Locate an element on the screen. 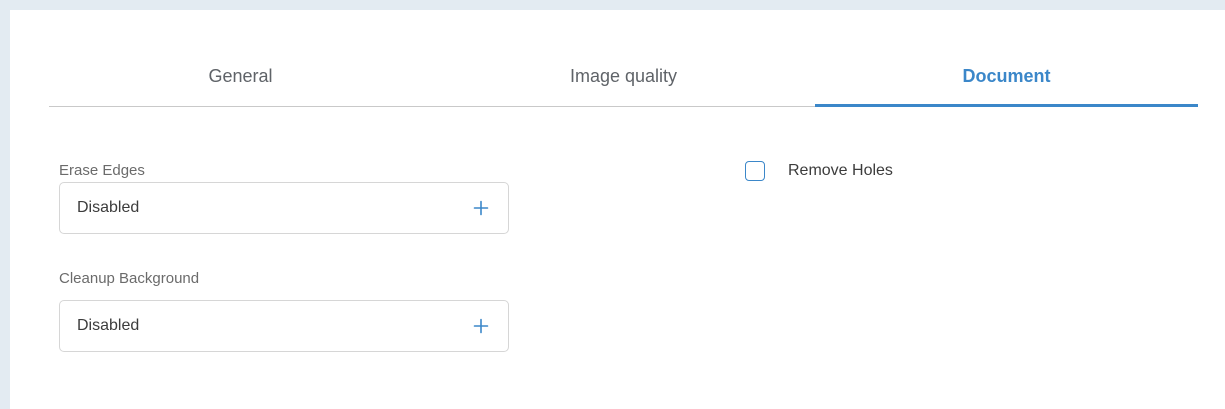 Image resolution: width=1225 pixels, height=409 pixels. tab-document: Document is located at coordinates (1006, 76).